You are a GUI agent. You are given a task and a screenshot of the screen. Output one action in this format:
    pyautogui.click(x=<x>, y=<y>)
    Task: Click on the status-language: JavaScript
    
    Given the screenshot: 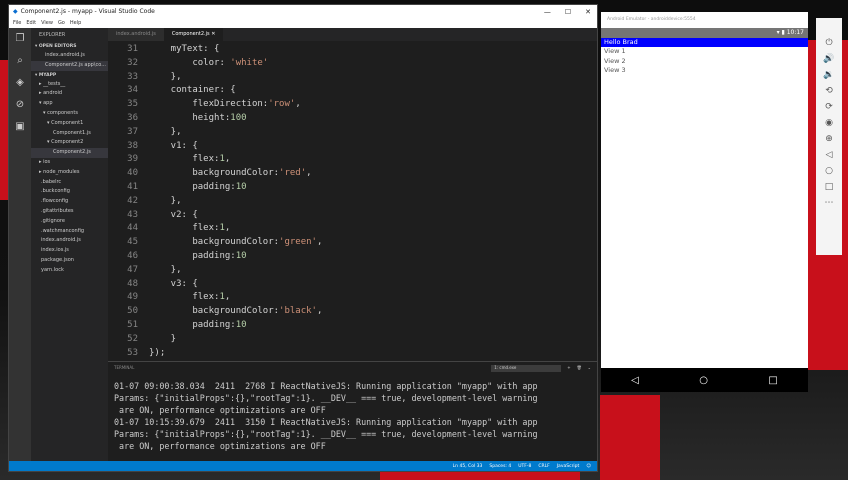 What is the action you would take?
    pyautogui.click(x=568, y=466)
    